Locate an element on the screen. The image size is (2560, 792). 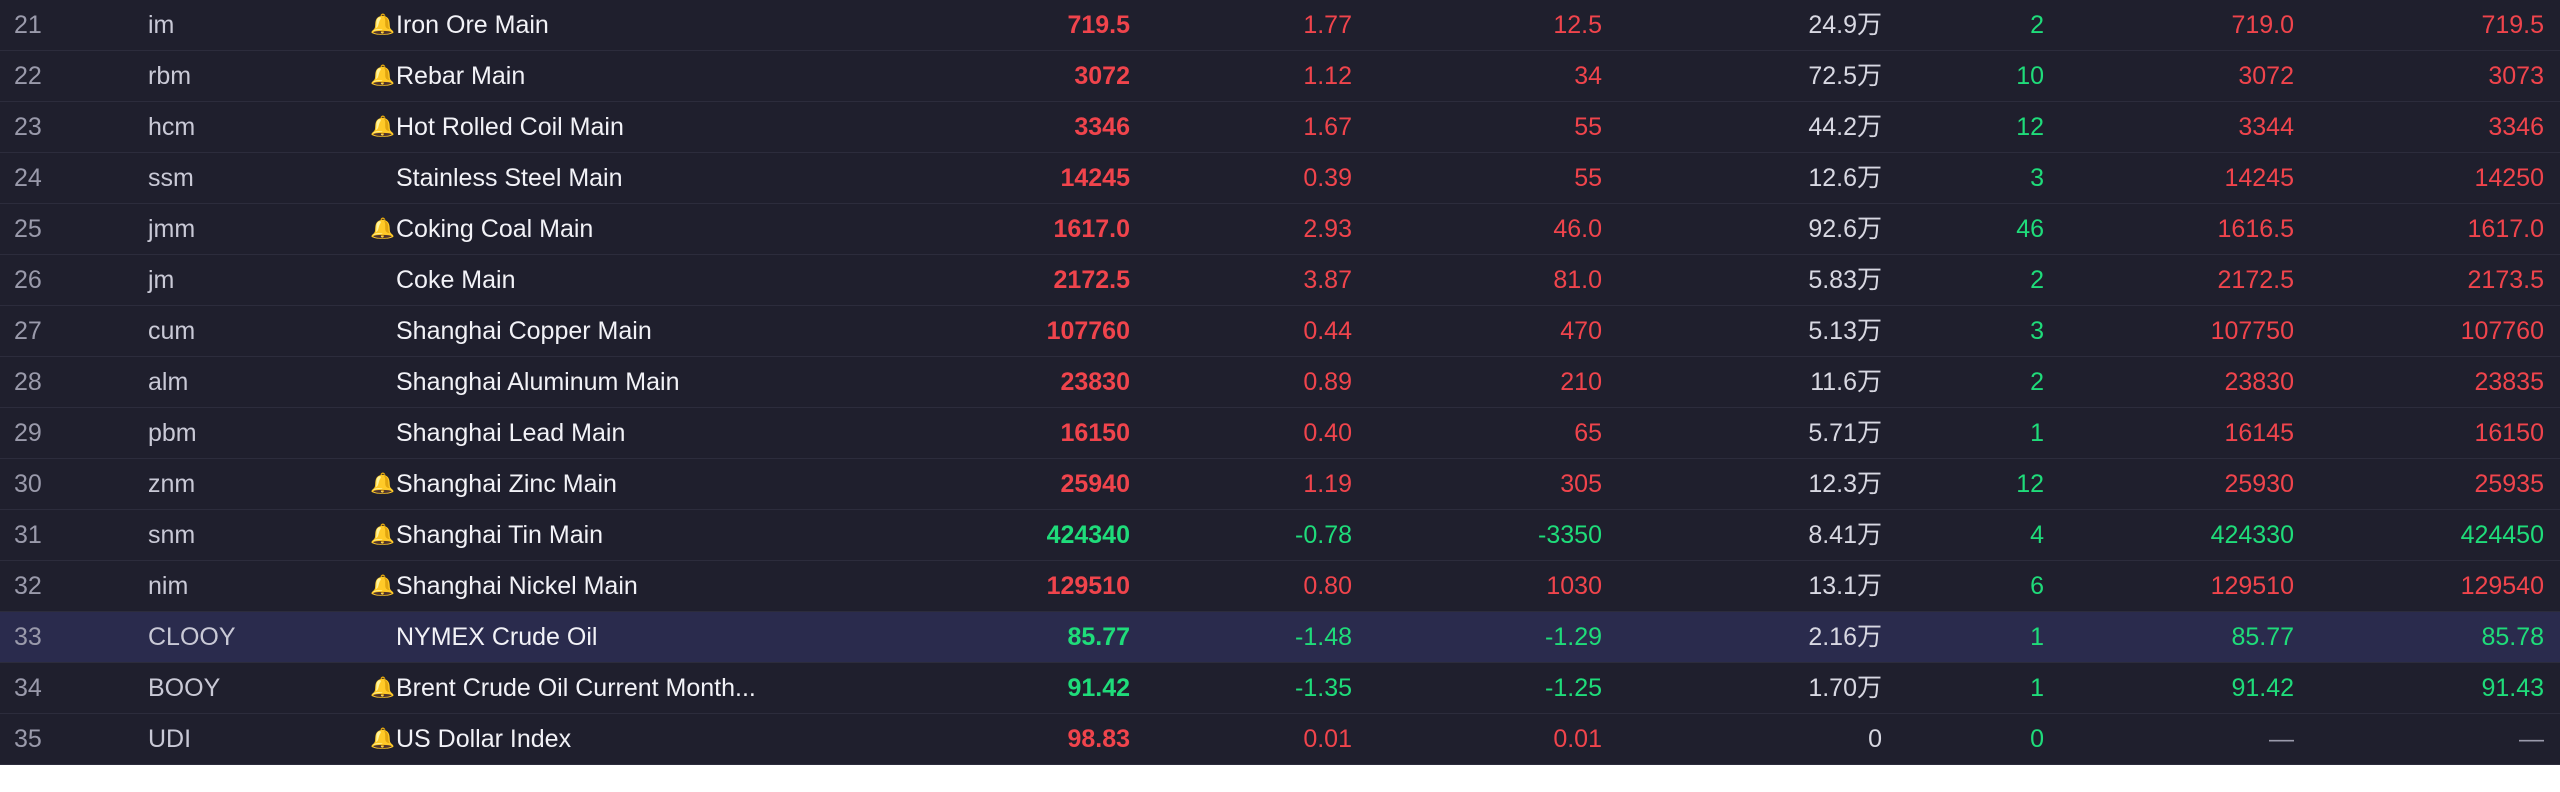
contract-name: Shanghai Copper Main is located at coordinates (524, 331).